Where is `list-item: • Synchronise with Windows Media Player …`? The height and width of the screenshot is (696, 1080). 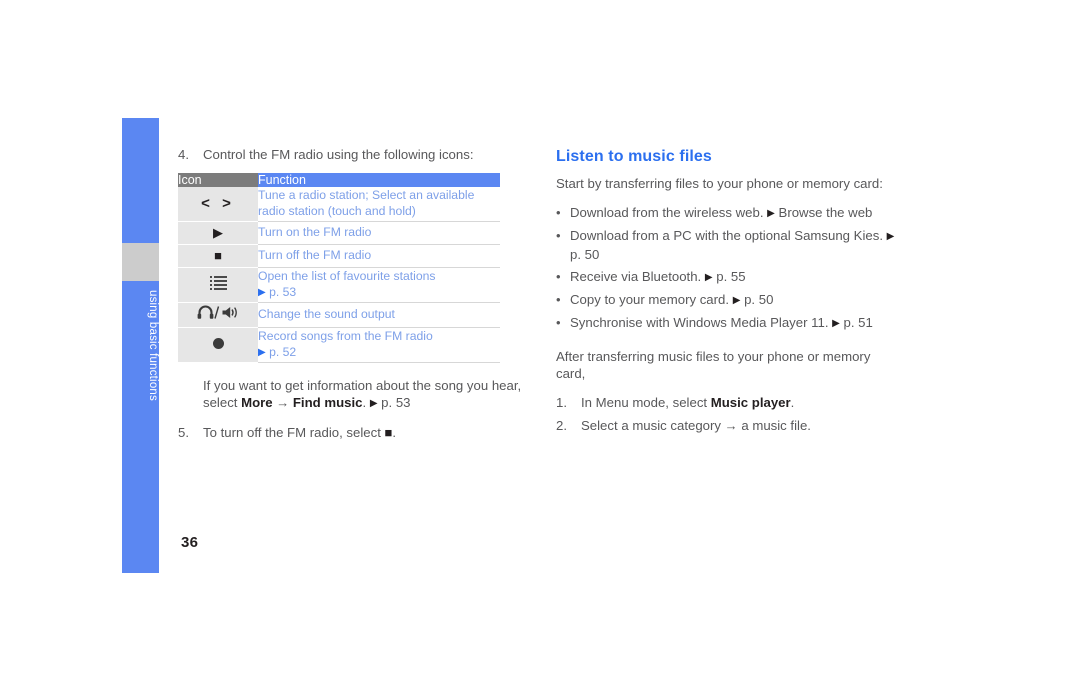
list-item: • Synchronise with Windows Media Player … is located at coordinates (728, 323).